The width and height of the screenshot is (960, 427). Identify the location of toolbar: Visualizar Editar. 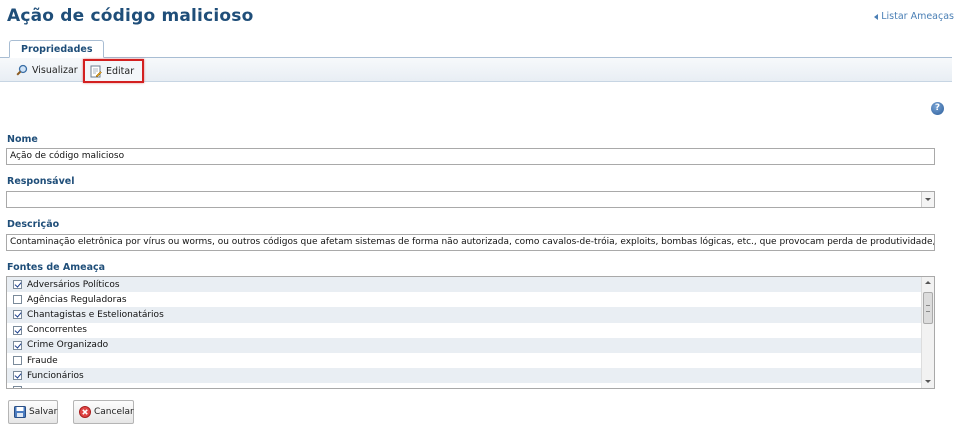
(476, 70).